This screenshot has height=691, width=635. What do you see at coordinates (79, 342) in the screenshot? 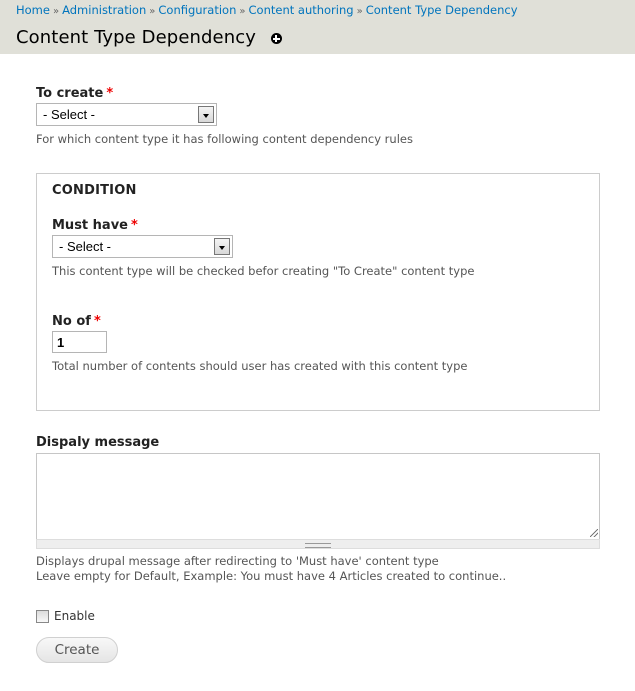
I see `no-of-input: 1` at bounding box center [79, 342].